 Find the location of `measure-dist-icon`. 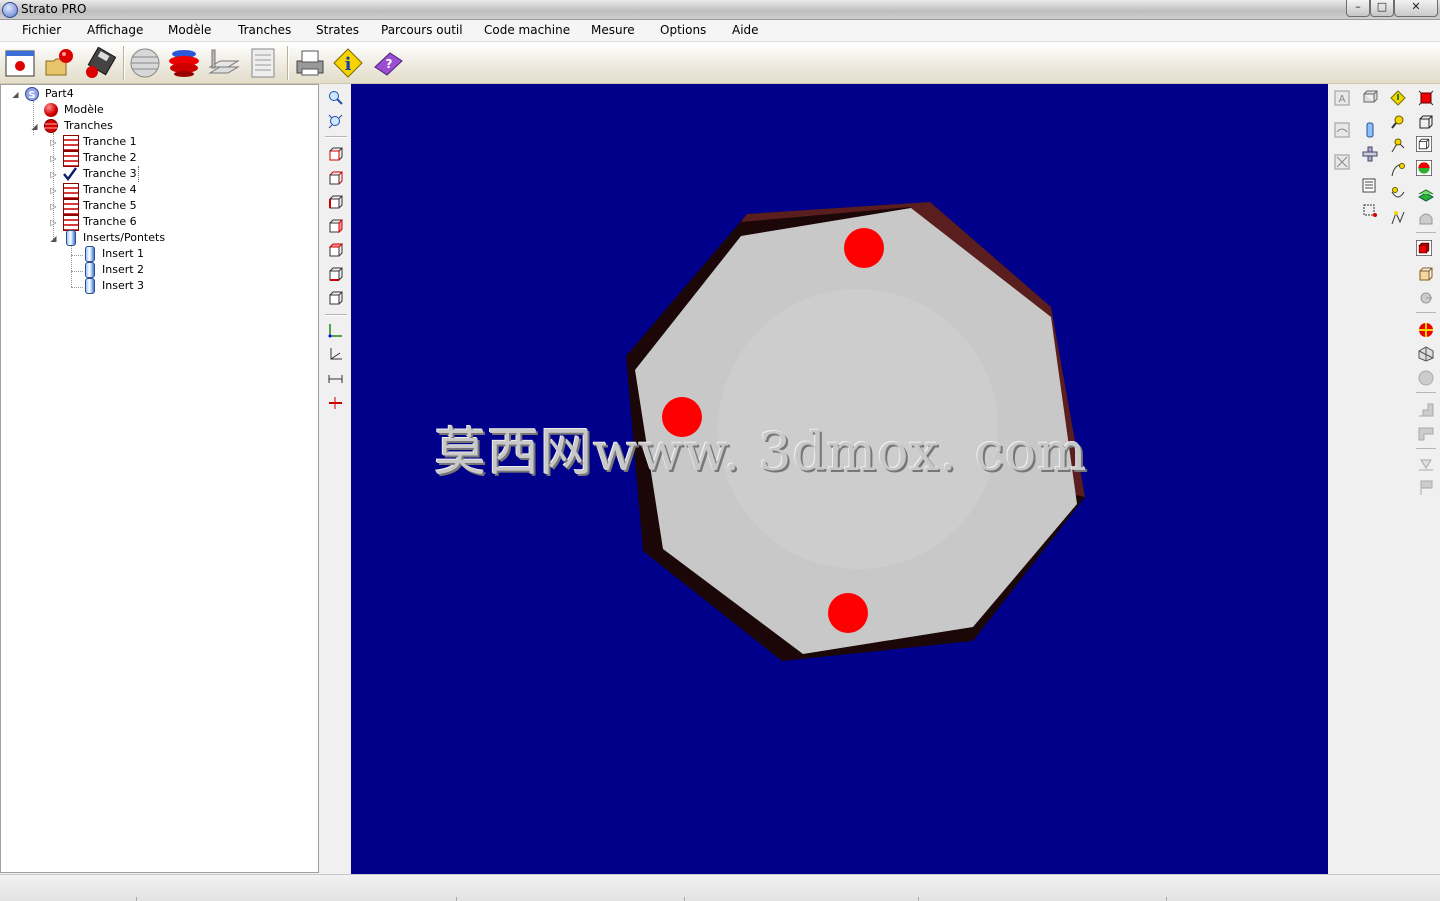

measure-dist-icon is located at coordinates (335, 378).